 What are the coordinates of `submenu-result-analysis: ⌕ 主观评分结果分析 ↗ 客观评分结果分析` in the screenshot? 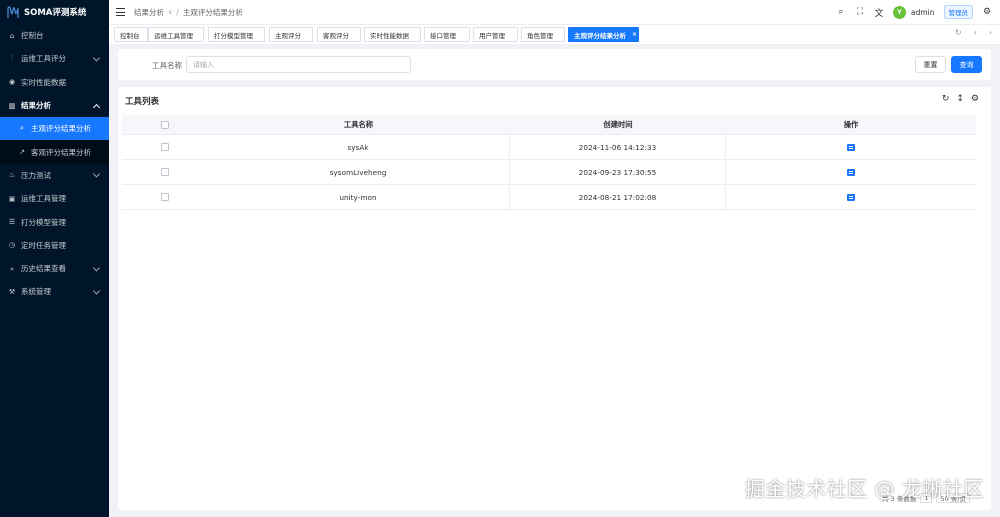 It's located at (54, 140).